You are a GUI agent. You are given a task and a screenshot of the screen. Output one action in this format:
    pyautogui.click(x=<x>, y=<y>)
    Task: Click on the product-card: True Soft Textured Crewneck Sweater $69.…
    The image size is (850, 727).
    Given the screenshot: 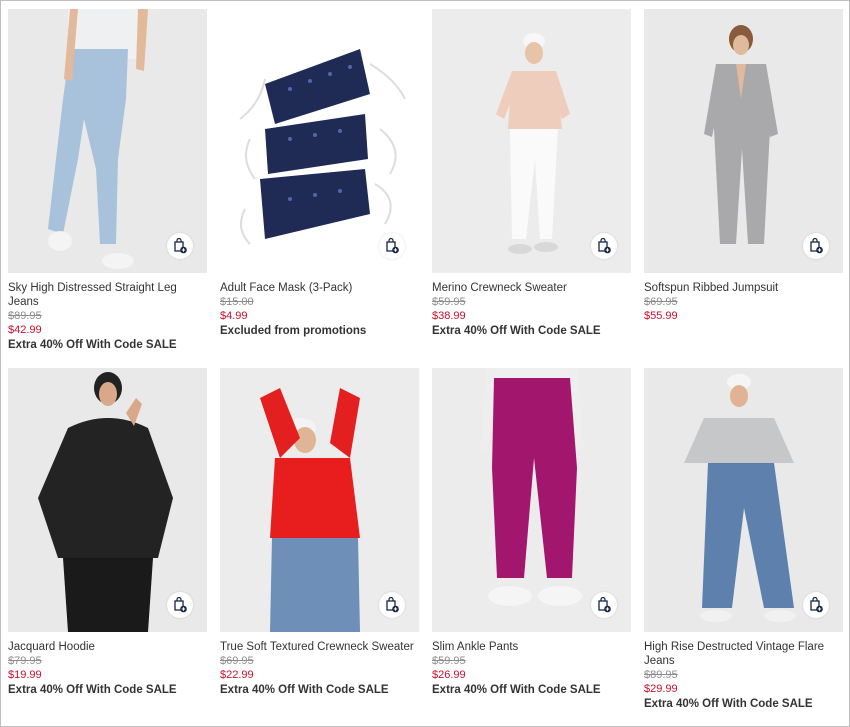 What is the action you would take?
    pyautogui.click(x=319, y=533)
    